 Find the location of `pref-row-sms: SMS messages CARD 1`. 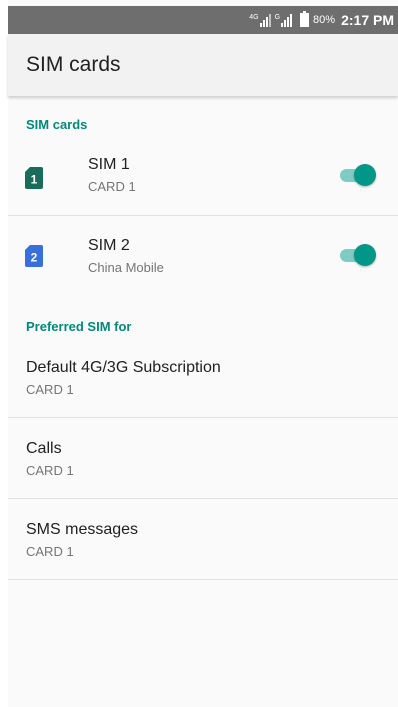

pref-row-sms: SMS messages CARD 1 is located at coordinates (203, 541).